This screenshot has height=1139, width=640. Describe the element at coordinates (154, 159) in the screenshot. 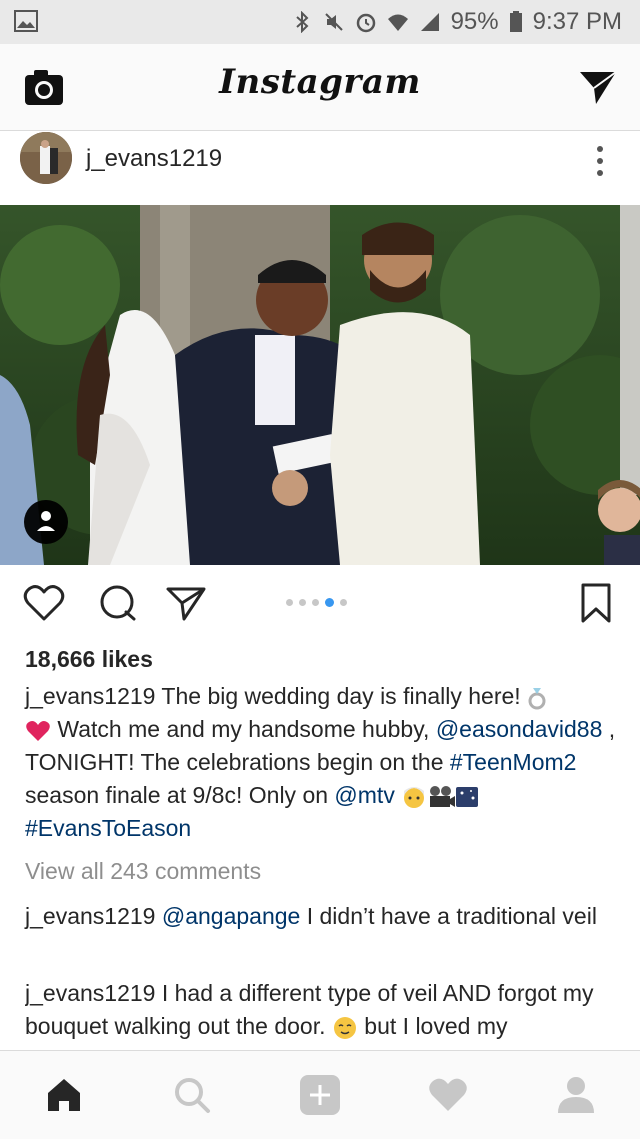

I see `post-username: j_evans1219` at that location.